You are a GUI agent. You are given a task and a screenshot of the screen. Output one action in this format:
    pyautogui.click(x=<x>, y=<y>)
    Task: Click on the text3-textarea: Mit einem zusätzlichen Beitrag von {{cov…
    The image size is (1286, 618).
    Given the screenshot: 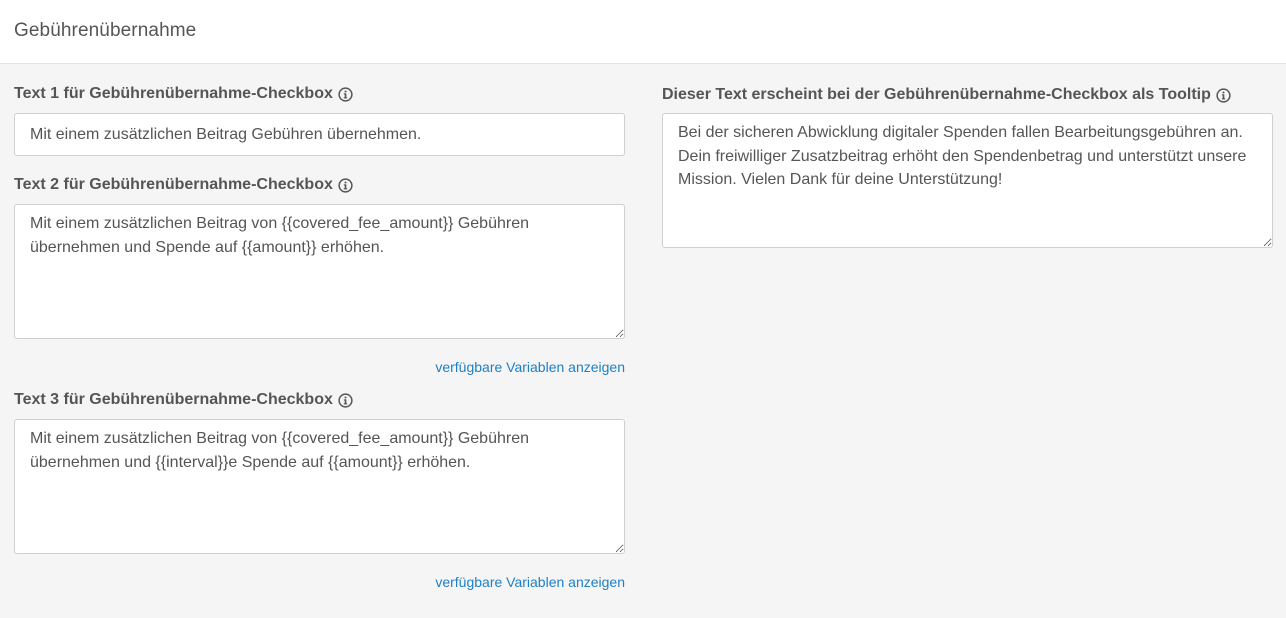 What is the action you would take?
    pyautogui.click(x=319, y=486)
    